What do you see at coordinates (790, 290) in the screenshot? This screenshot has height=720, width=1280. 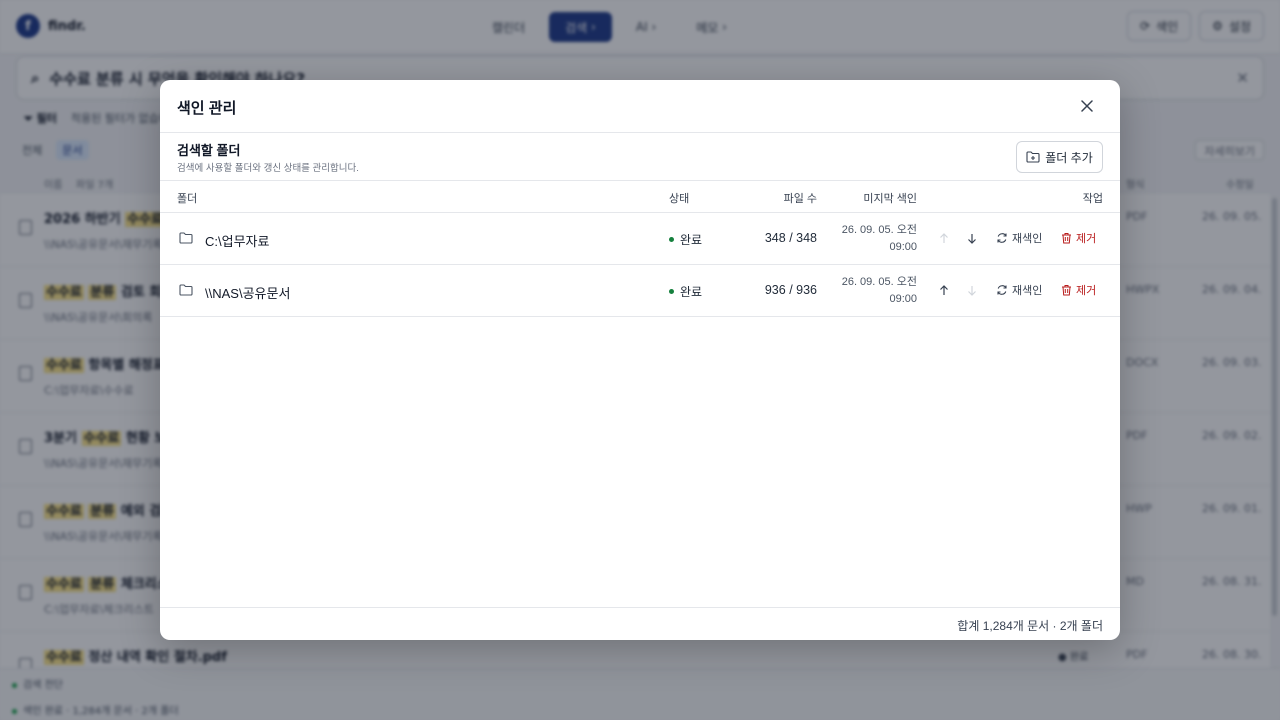 I see `file-count: 936 / 936` at bounding box center [790, 290].